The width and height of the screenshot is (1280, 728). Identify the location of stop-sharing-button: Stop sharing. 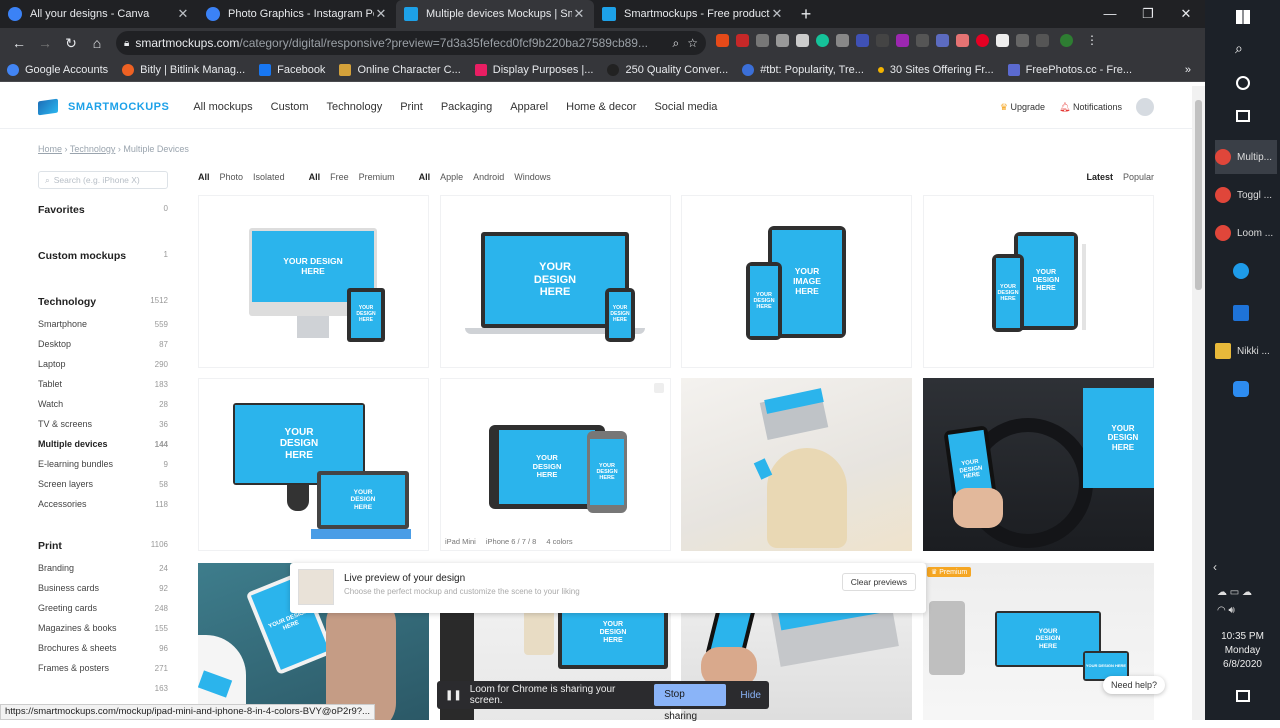
(690, 703).